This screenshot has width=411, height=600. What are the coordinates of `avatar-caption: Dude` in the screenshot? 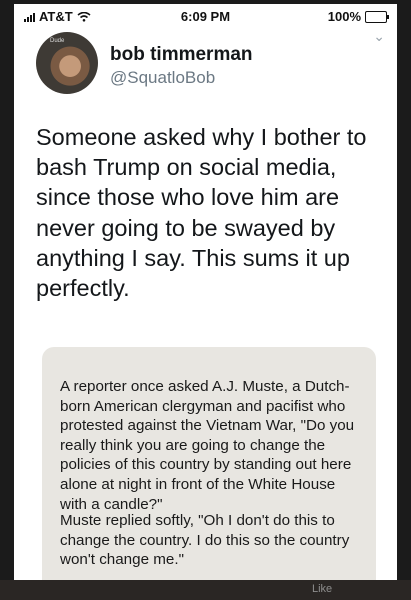 It's located at (57, 41).